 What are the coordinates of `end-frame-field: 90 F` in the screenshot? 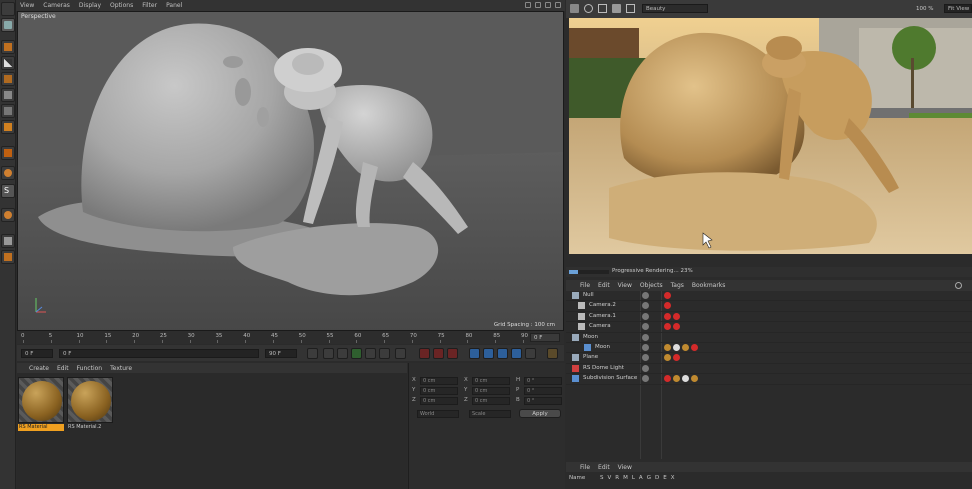 It's located at (281, 353).